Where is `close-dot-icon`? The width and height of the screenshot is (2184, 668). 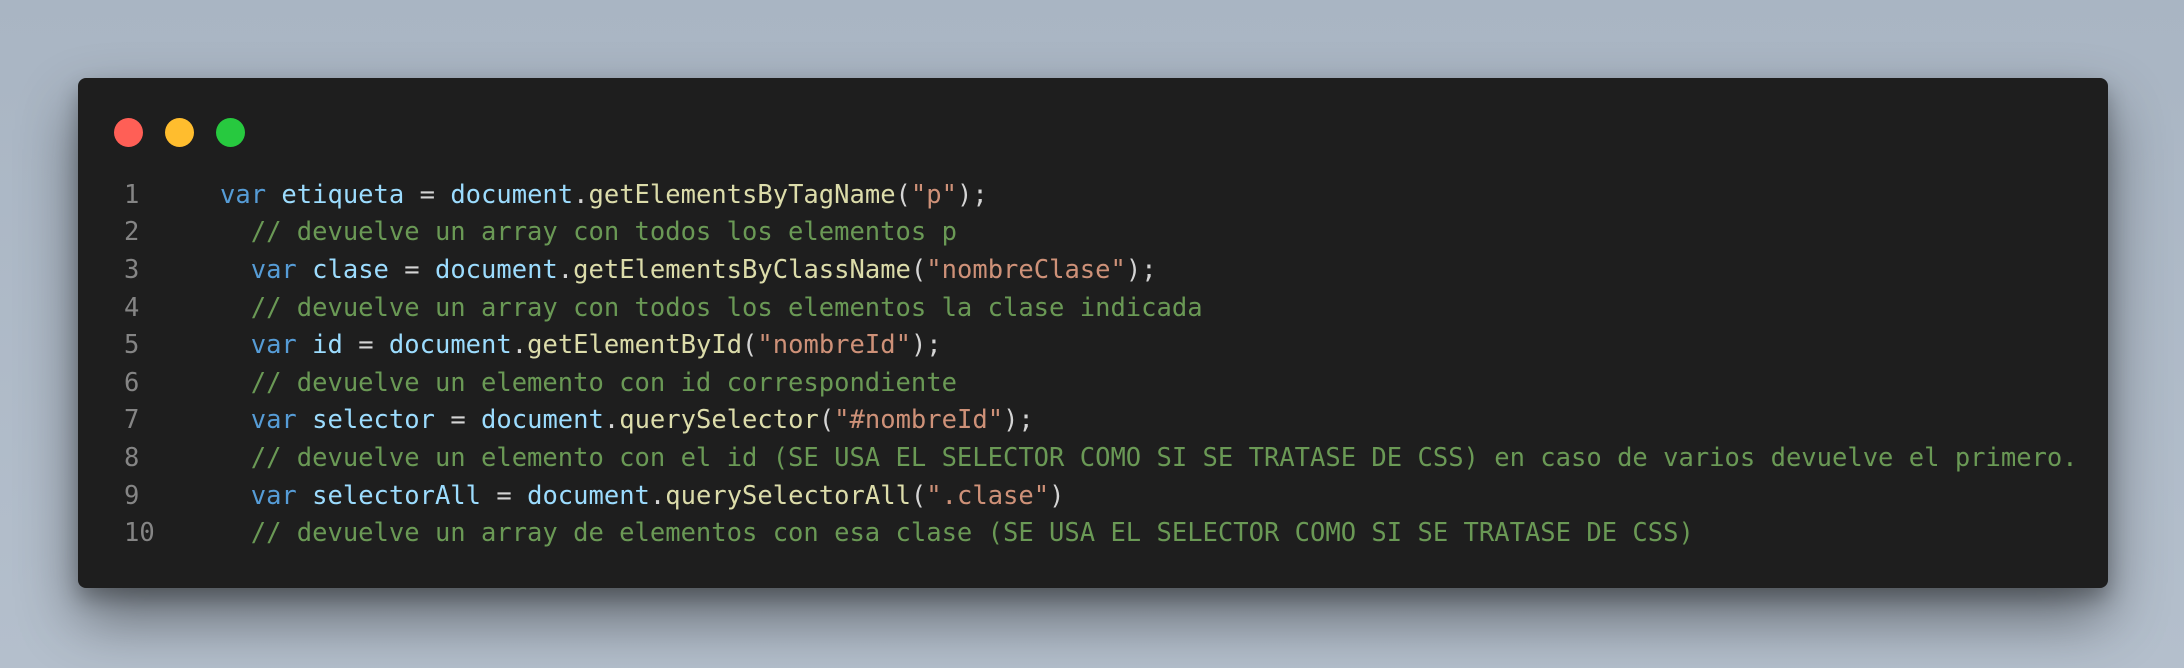
close-dot-icon is located at coordinates (128, 132).